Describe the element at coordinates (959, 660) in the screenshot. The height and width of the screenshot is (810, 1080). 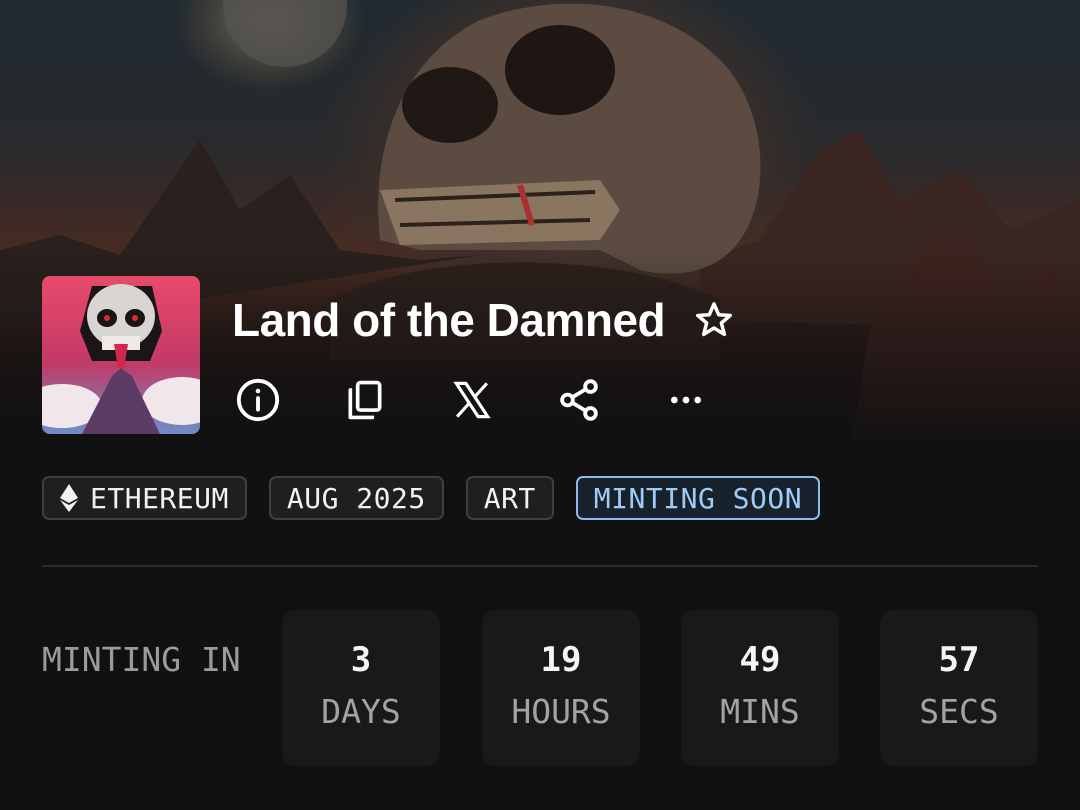
I see `countdown-secs-value: 57` at that location.